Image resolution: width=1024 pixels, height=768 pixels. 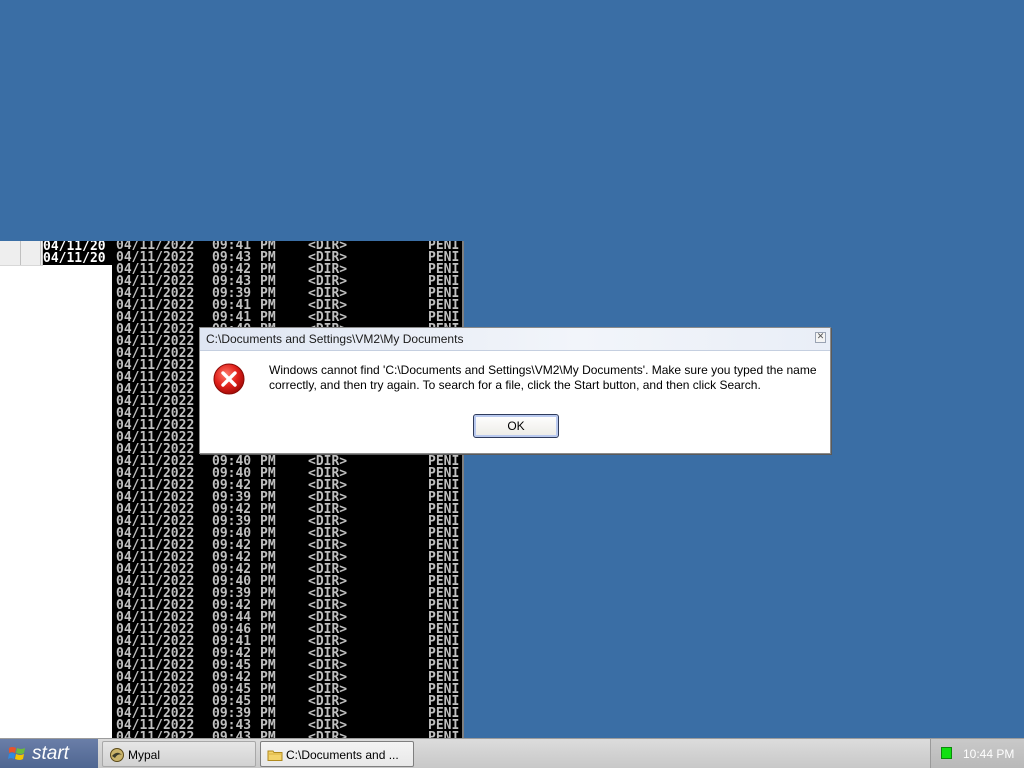 What do you see at coordinates (820, 337) in the screenshot?
I see `close-button: ✕` at bounding box center [820, 337].